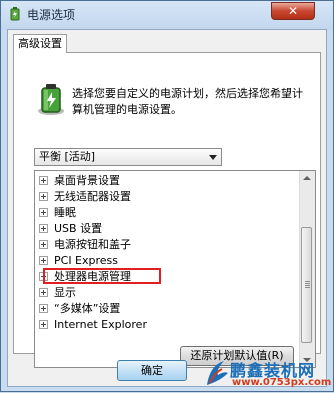 The image size is (334, 393). Describe the element at coordinates (93, 325) in the screenshot. I see `tree-item: Internet Explorer` at that location.